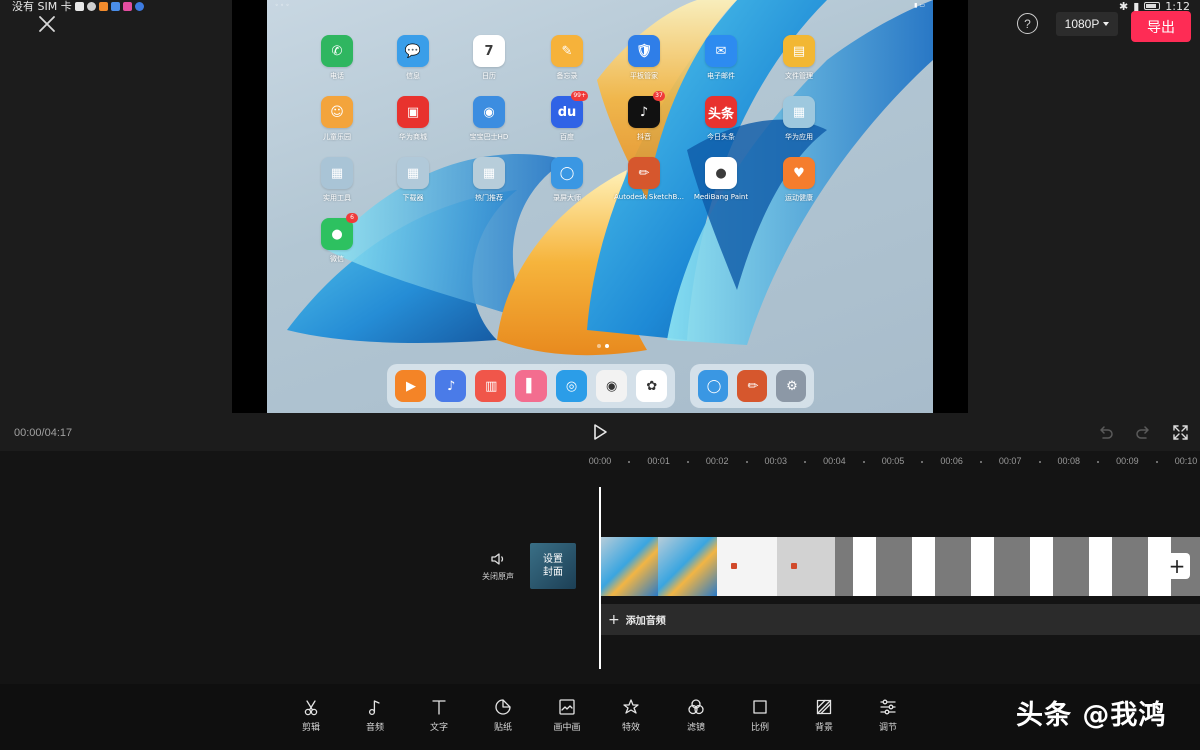 This screenshot has width=1200, height=750. I want to click on settings-app-icon: ⚙, so click(791, 386).